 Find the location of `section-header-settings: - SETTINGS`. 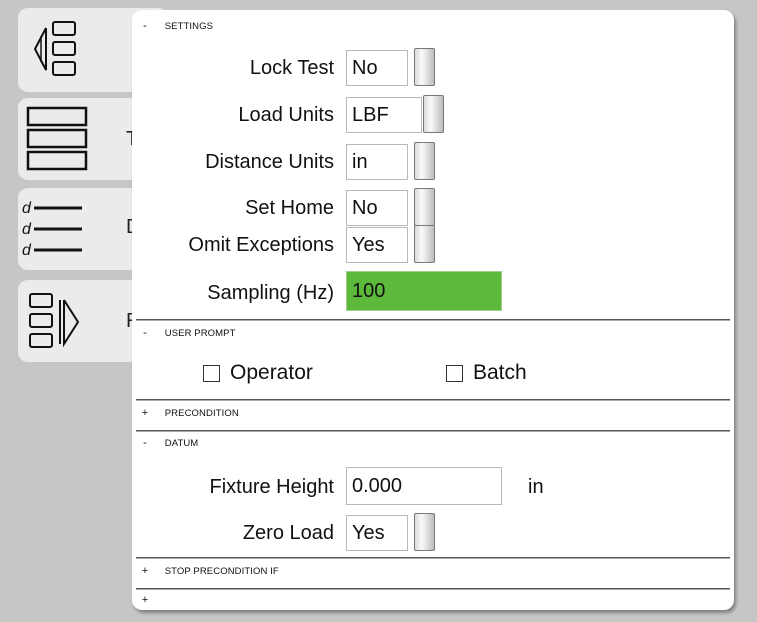

section-header-settings: - SETTINGS is located at coordinates (433, 28).